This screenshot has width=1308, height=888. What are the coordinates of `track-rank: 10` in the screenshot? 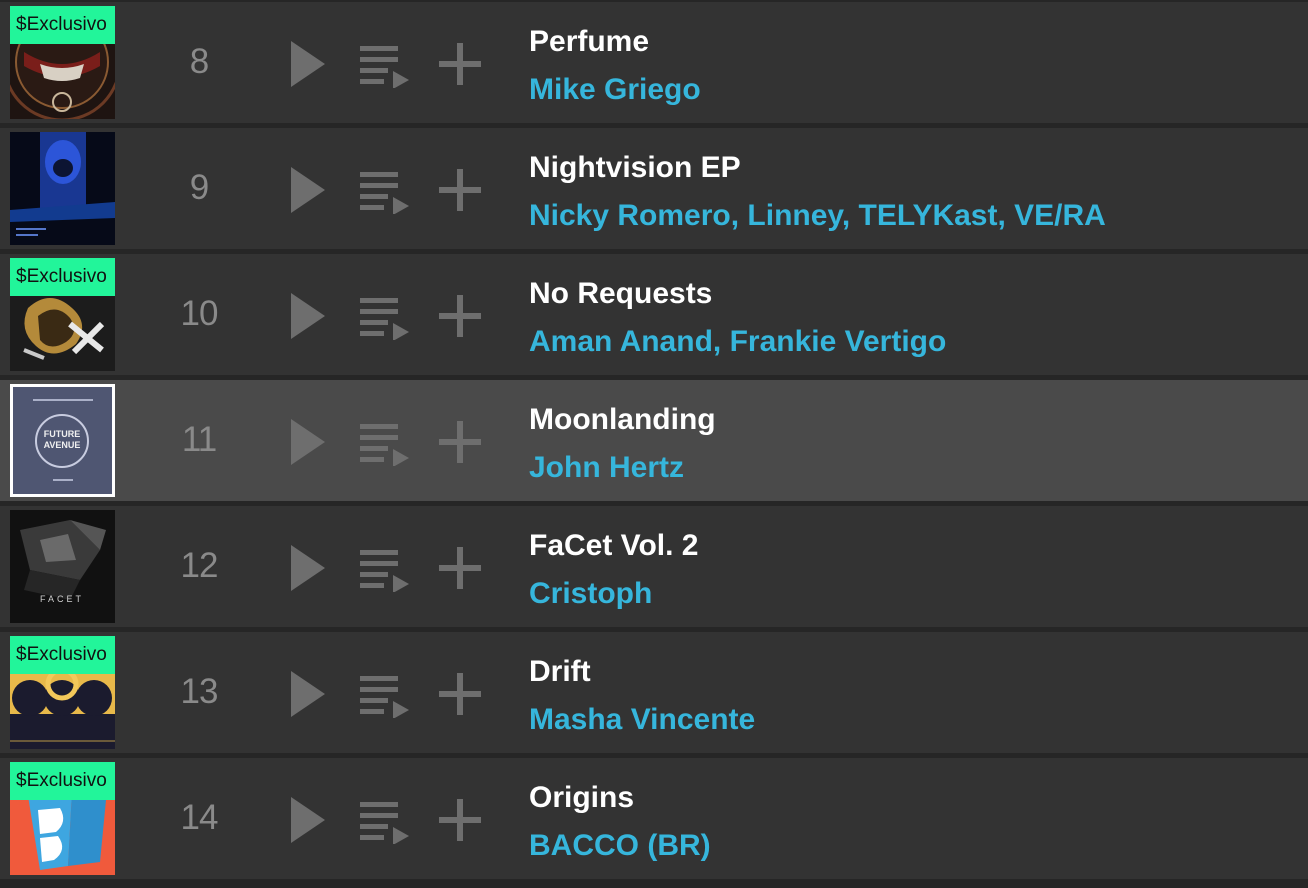 It's located at (199, 313).